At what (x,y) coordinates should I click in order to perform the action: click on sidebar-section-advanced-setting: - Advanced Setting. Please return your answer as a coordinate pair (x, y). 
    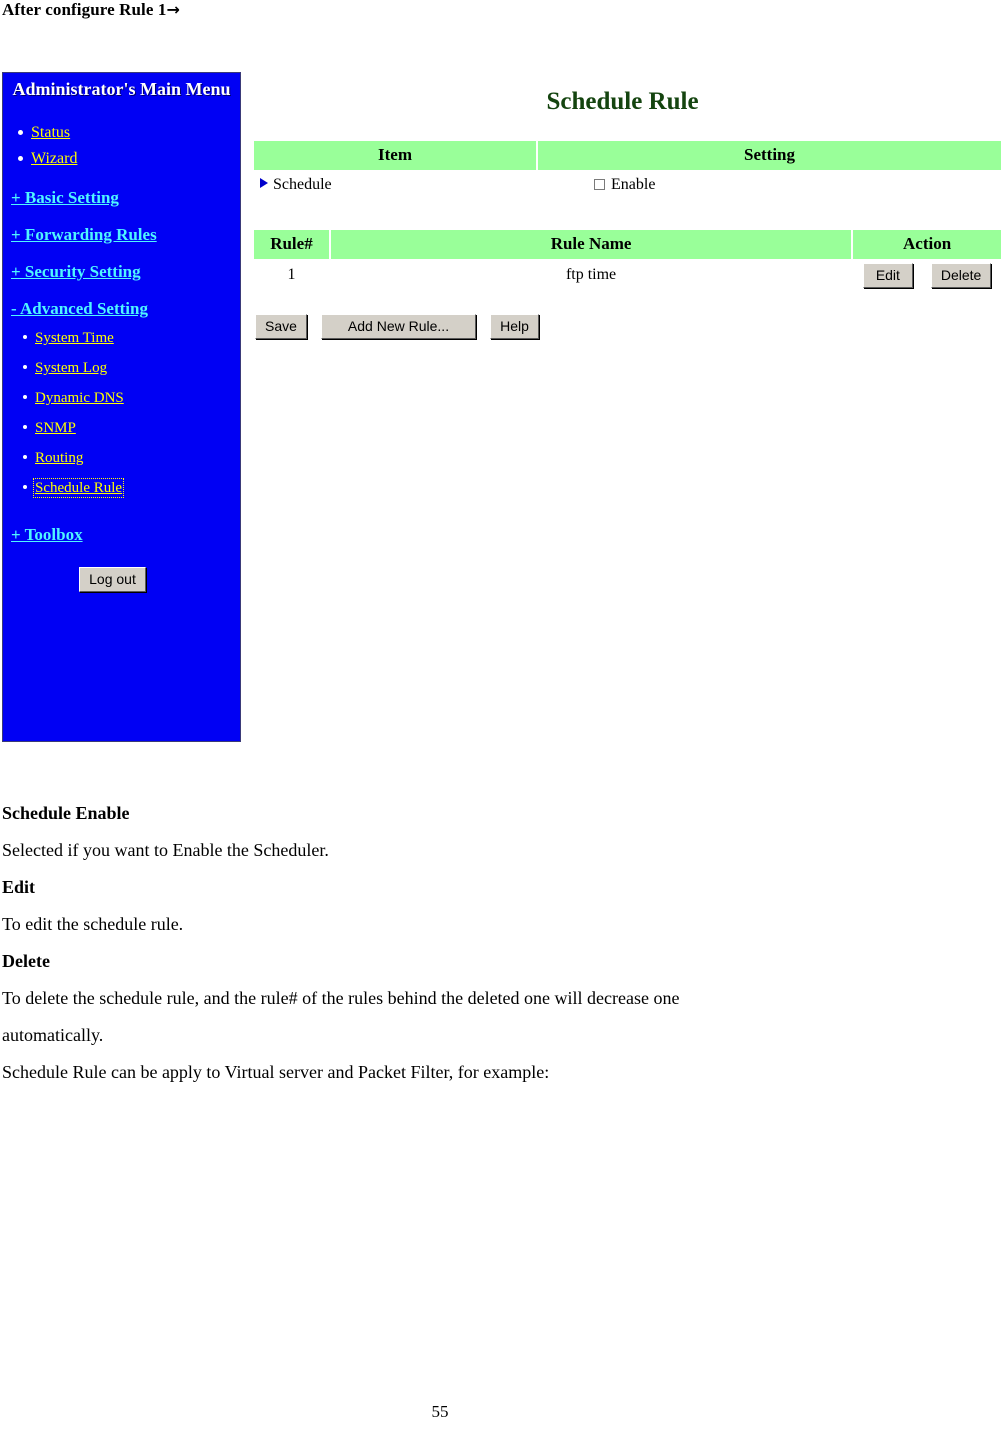
    Looking at the image, I should click on (121, 309).